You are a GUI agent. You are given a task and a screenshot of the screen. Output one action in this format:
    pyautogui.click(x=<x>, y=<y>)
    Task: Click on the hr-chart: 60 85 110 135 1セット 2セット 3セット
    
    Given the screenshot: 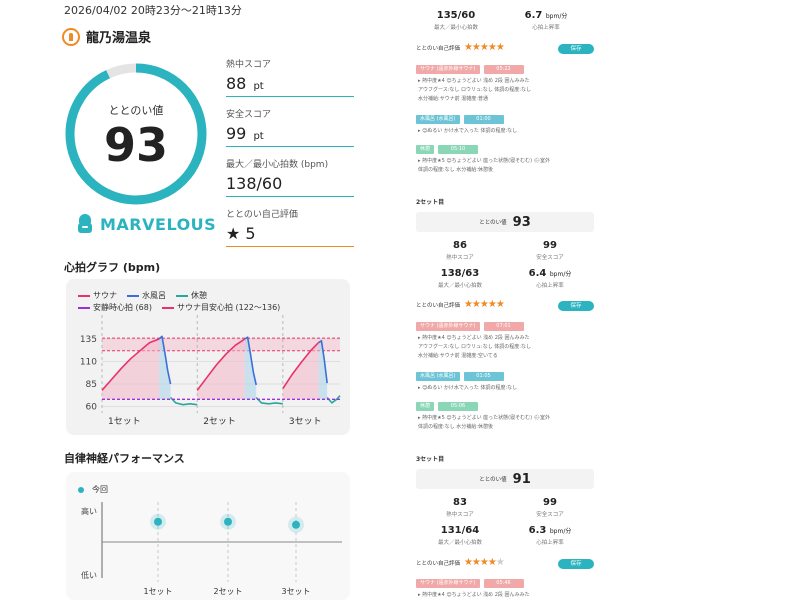 What is the action you would take?
    pyautogui.click(x=210, y=371)
    